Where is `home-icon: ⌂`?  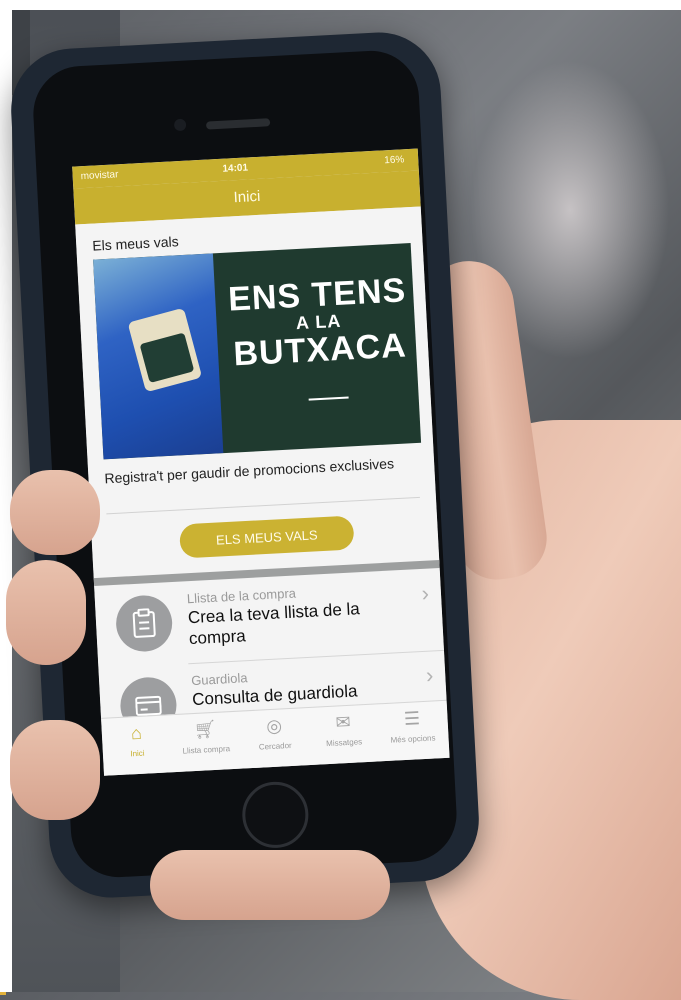 home-icon: ⌂ is located at coordinates (136, 734).